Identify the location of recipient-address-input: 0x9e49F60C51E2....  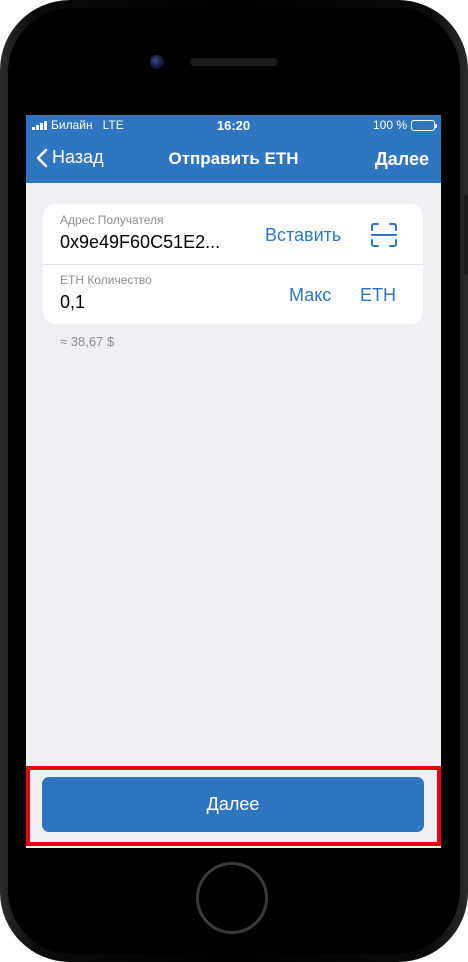
(140, 242).